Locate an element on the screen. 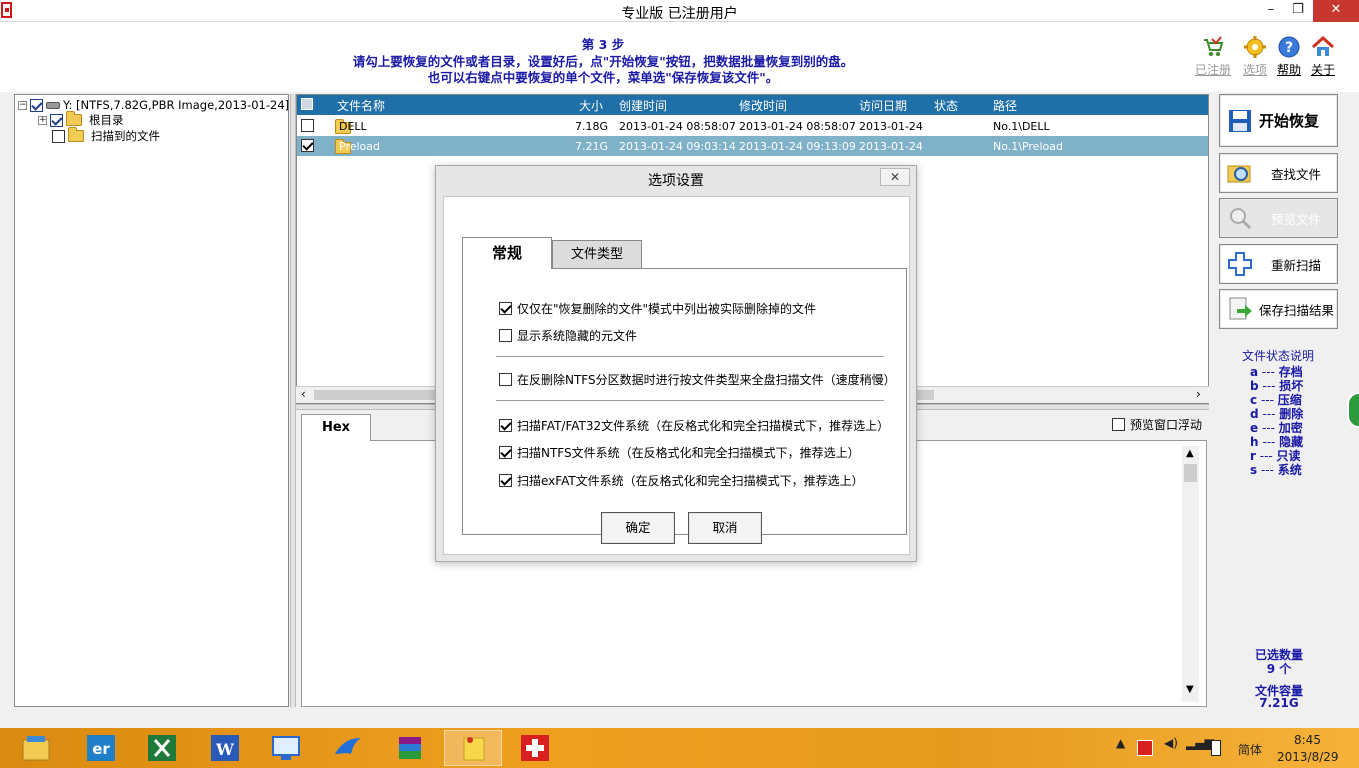 The width and height of the screenshot is (1359, 768). rescan-button: 重新扫描 is located at coordinates (1278, 264).